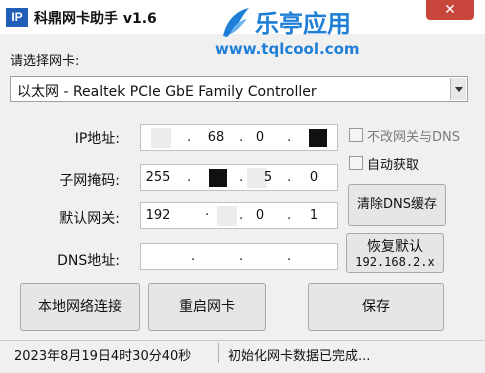  Describe the element at coordinates (95, 19) in the screenshot. I see `window-title: 科鼎网卡助手 v1.6` at that location.